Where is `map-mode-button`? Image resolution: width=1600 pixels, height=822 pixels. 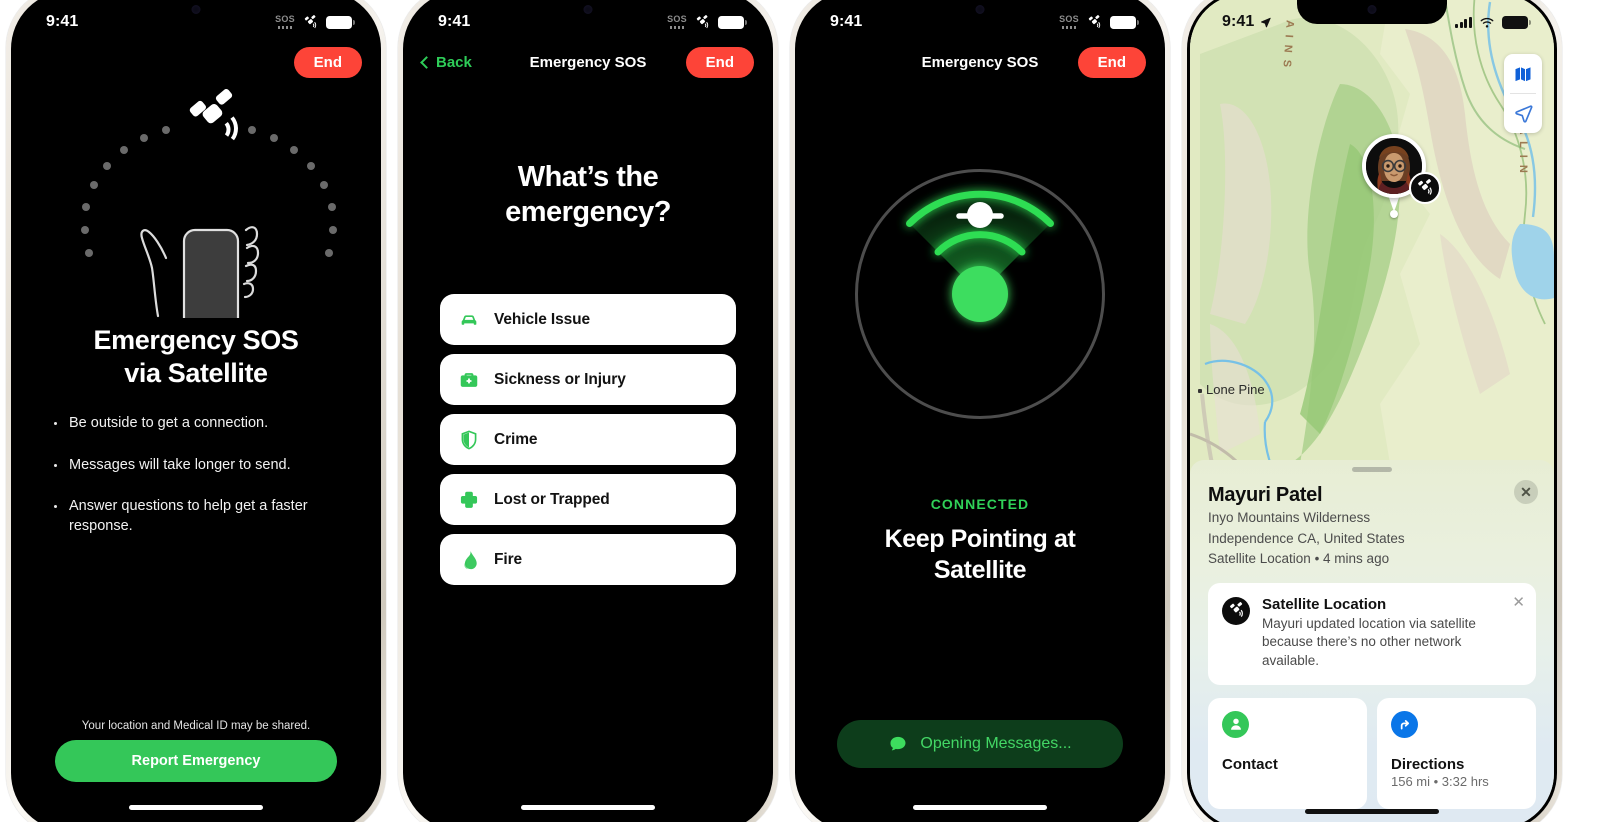 map-mode-button is located at coordinates (1523, 73).